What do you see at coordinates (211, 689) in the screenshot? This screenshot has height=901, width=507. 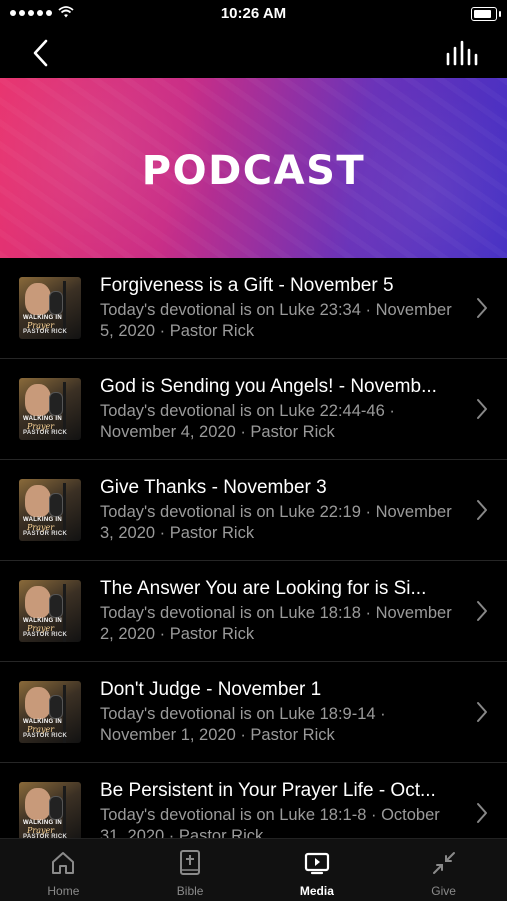 I see `episode-title: Don't Judge - November 1` at bounding box center [211, 689].